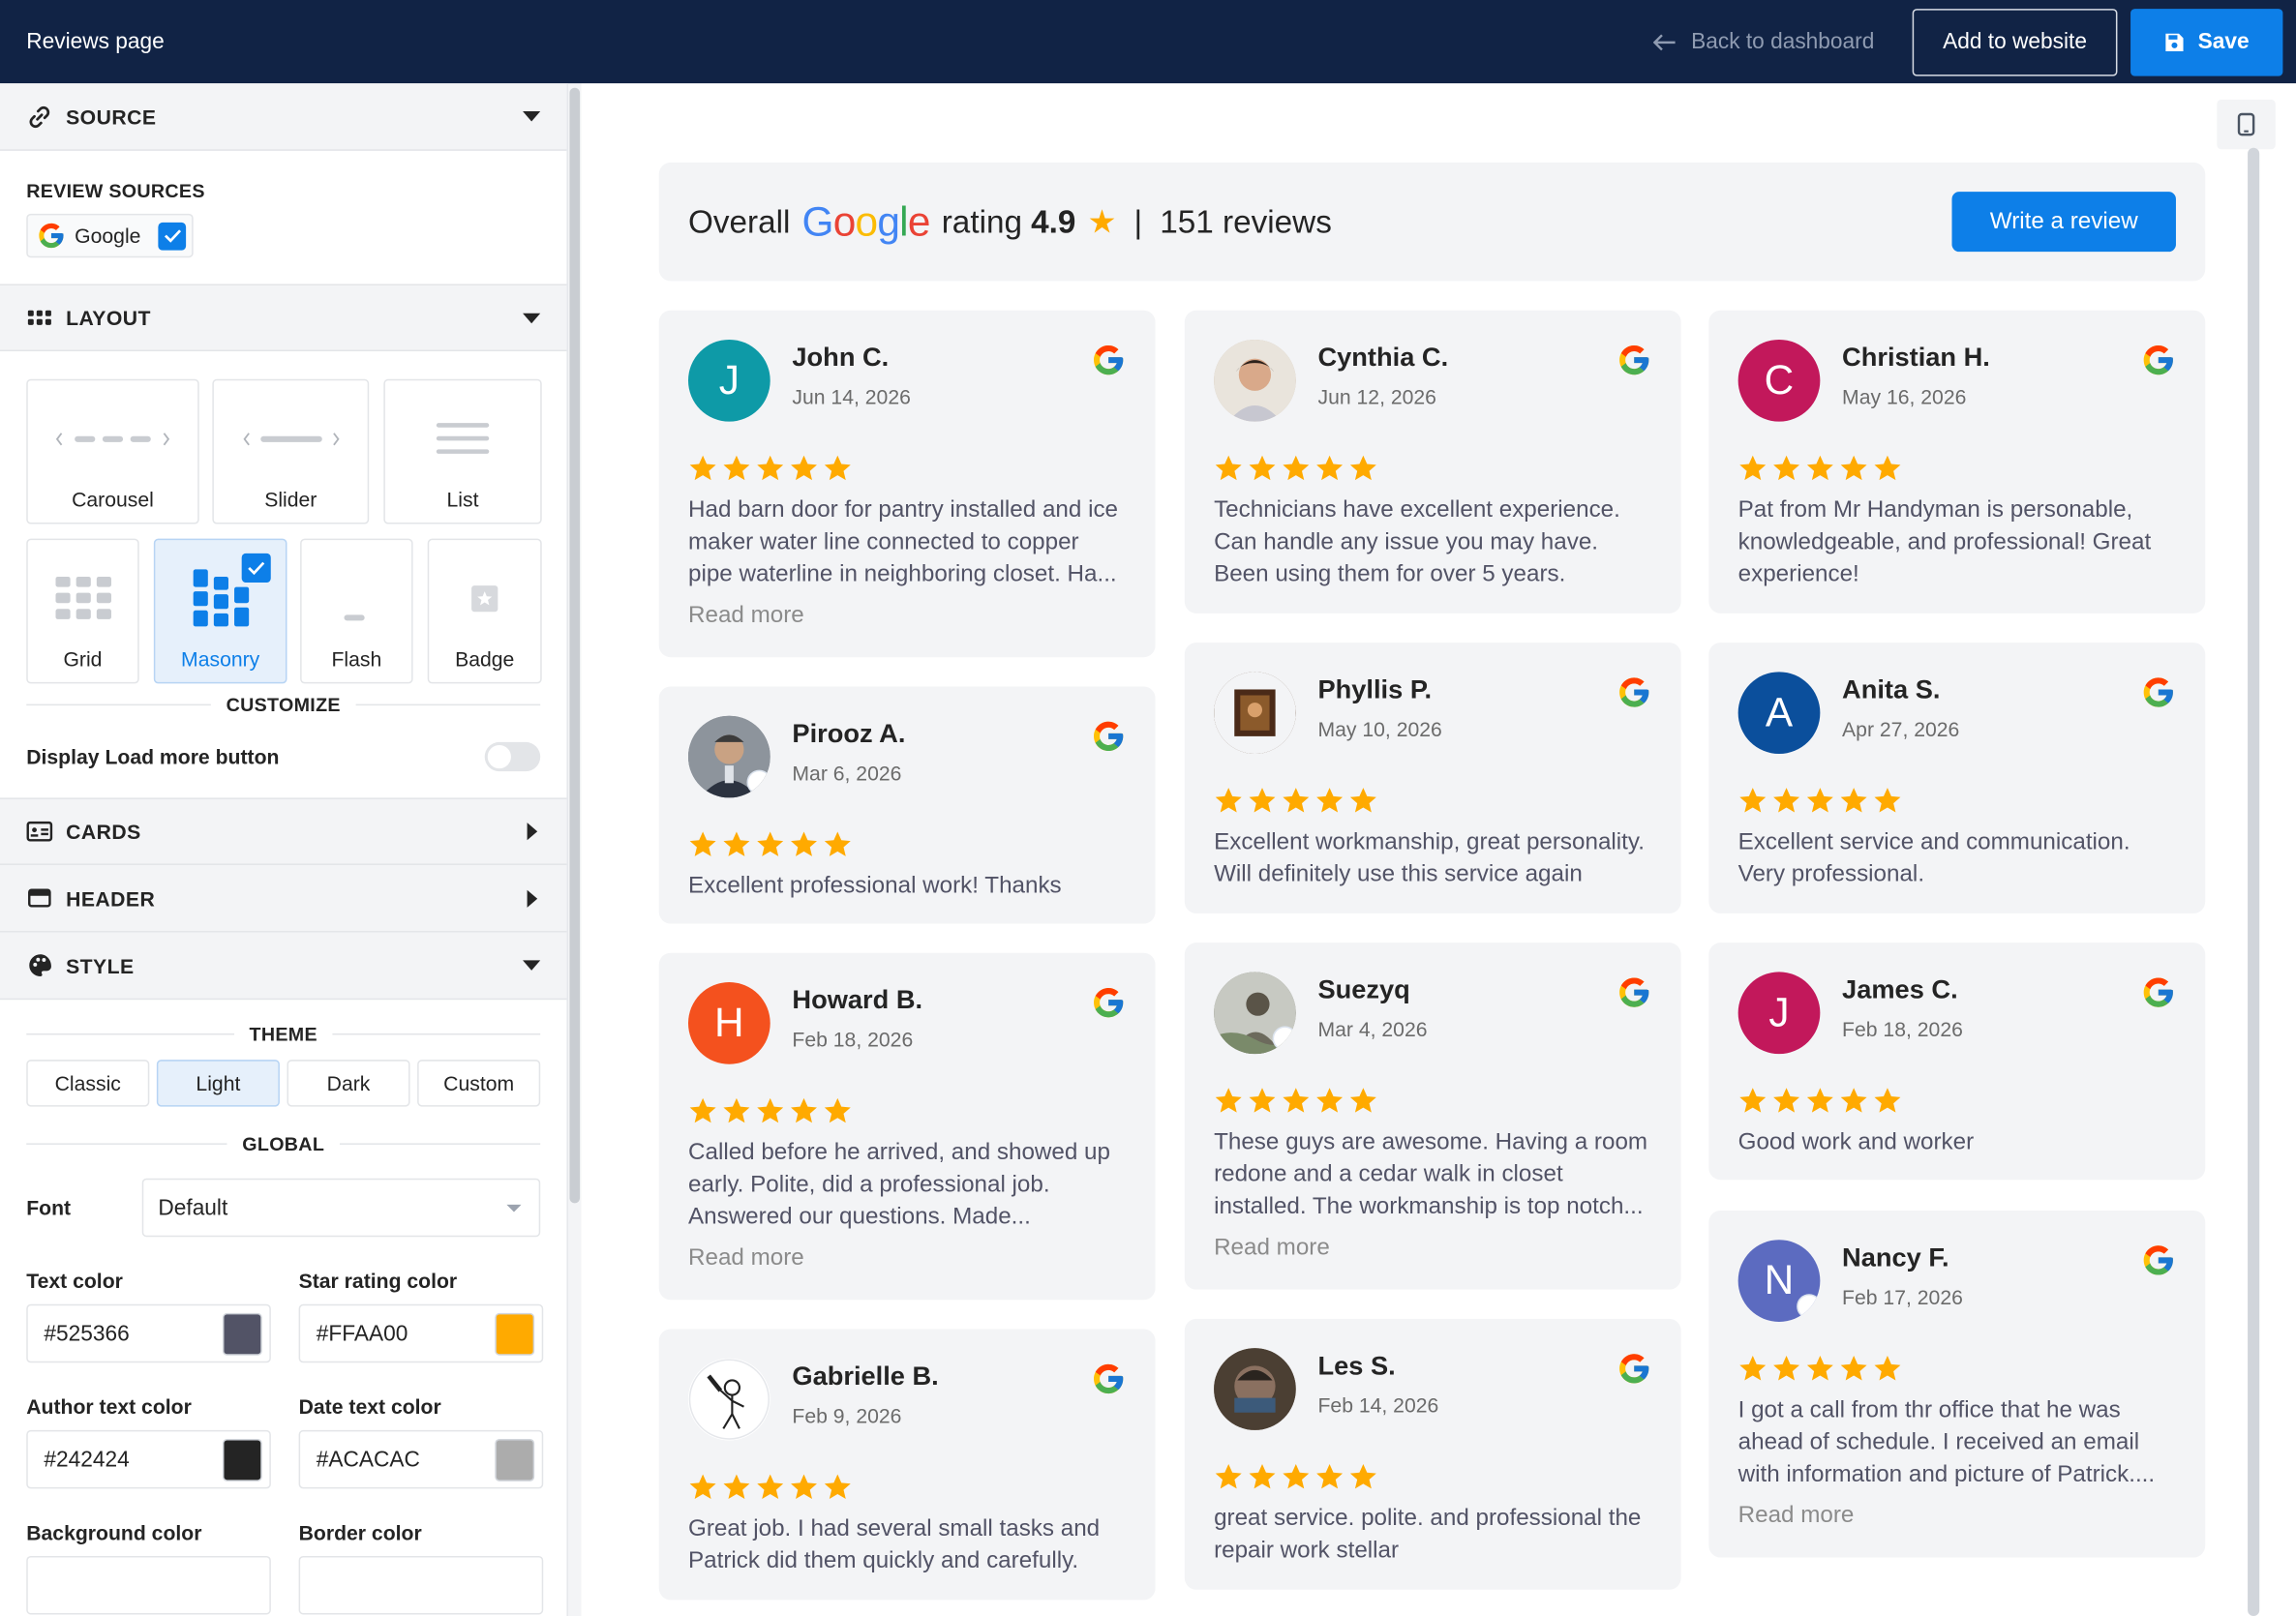  What do you see at coordinates (907, 844) in the screenshot?
I see `star-rating` at bounding box center [907, 844].